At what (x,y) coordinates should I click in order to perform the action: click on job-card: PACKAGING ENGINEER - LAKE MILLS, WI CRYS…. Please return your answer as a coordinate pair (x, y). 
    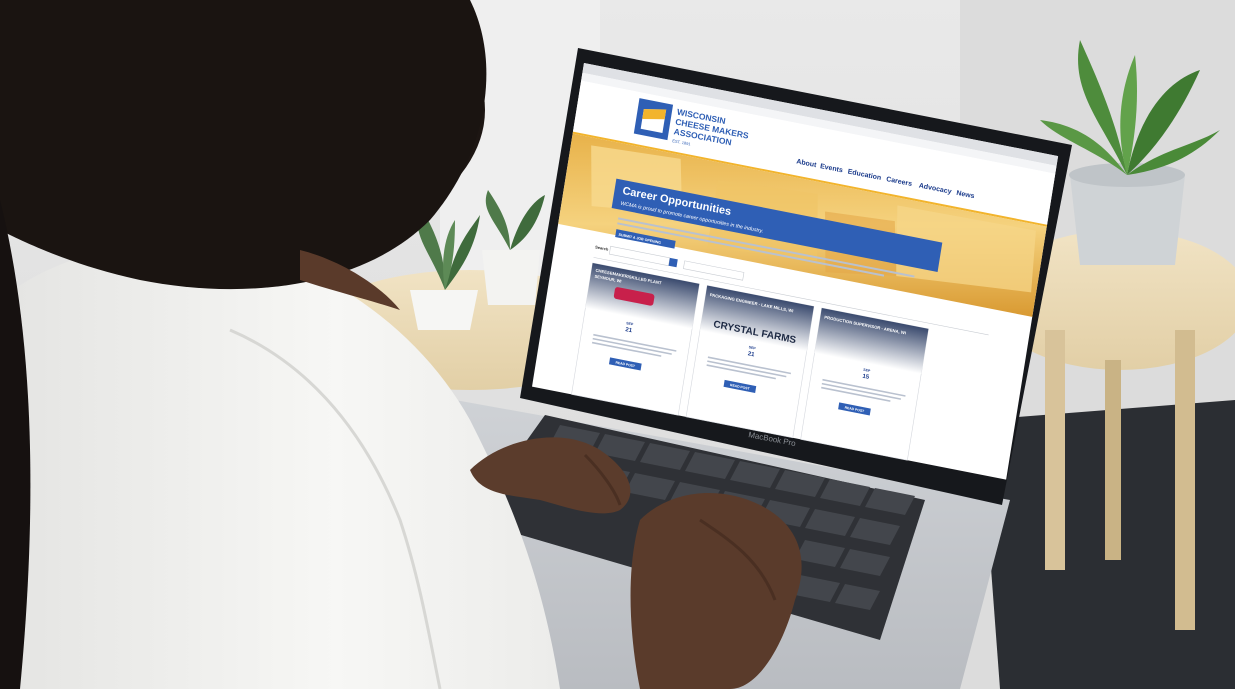
    Looking at the image, I should click on (750, 362).